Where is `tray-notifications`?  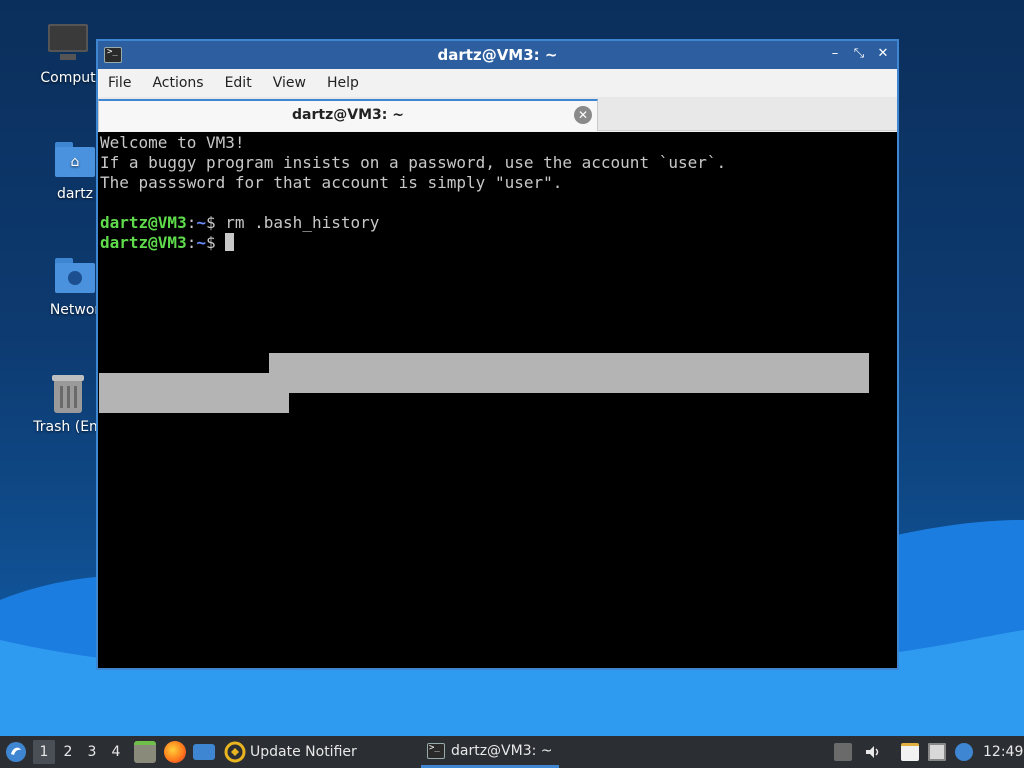 tray-notifications is located at coordinates (964, 752).